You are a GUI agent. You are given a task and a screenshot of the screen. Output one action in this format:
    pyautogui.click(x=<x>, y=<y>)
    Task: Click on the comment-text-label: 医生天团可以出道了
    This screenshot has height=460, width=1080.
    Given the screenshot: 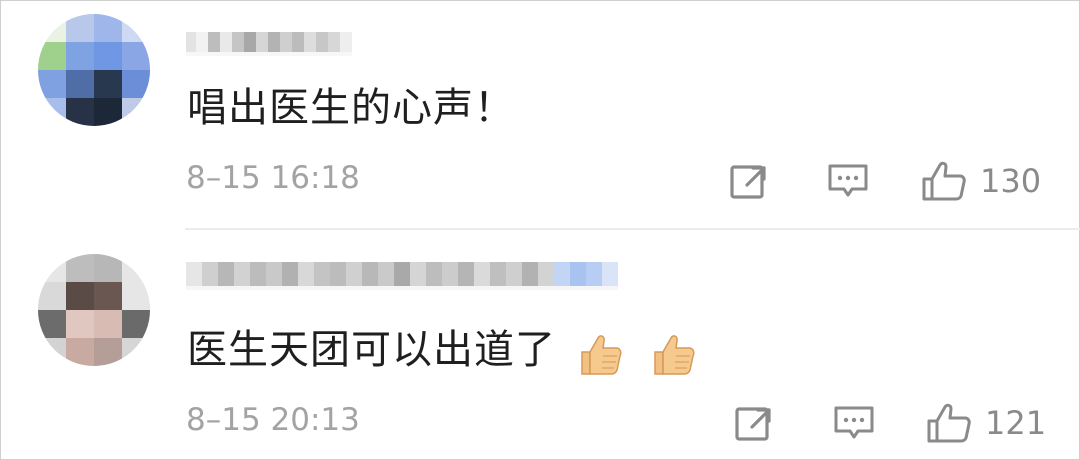 What is the action you would take?
    pyautogui.click(x=371, y=350)
    